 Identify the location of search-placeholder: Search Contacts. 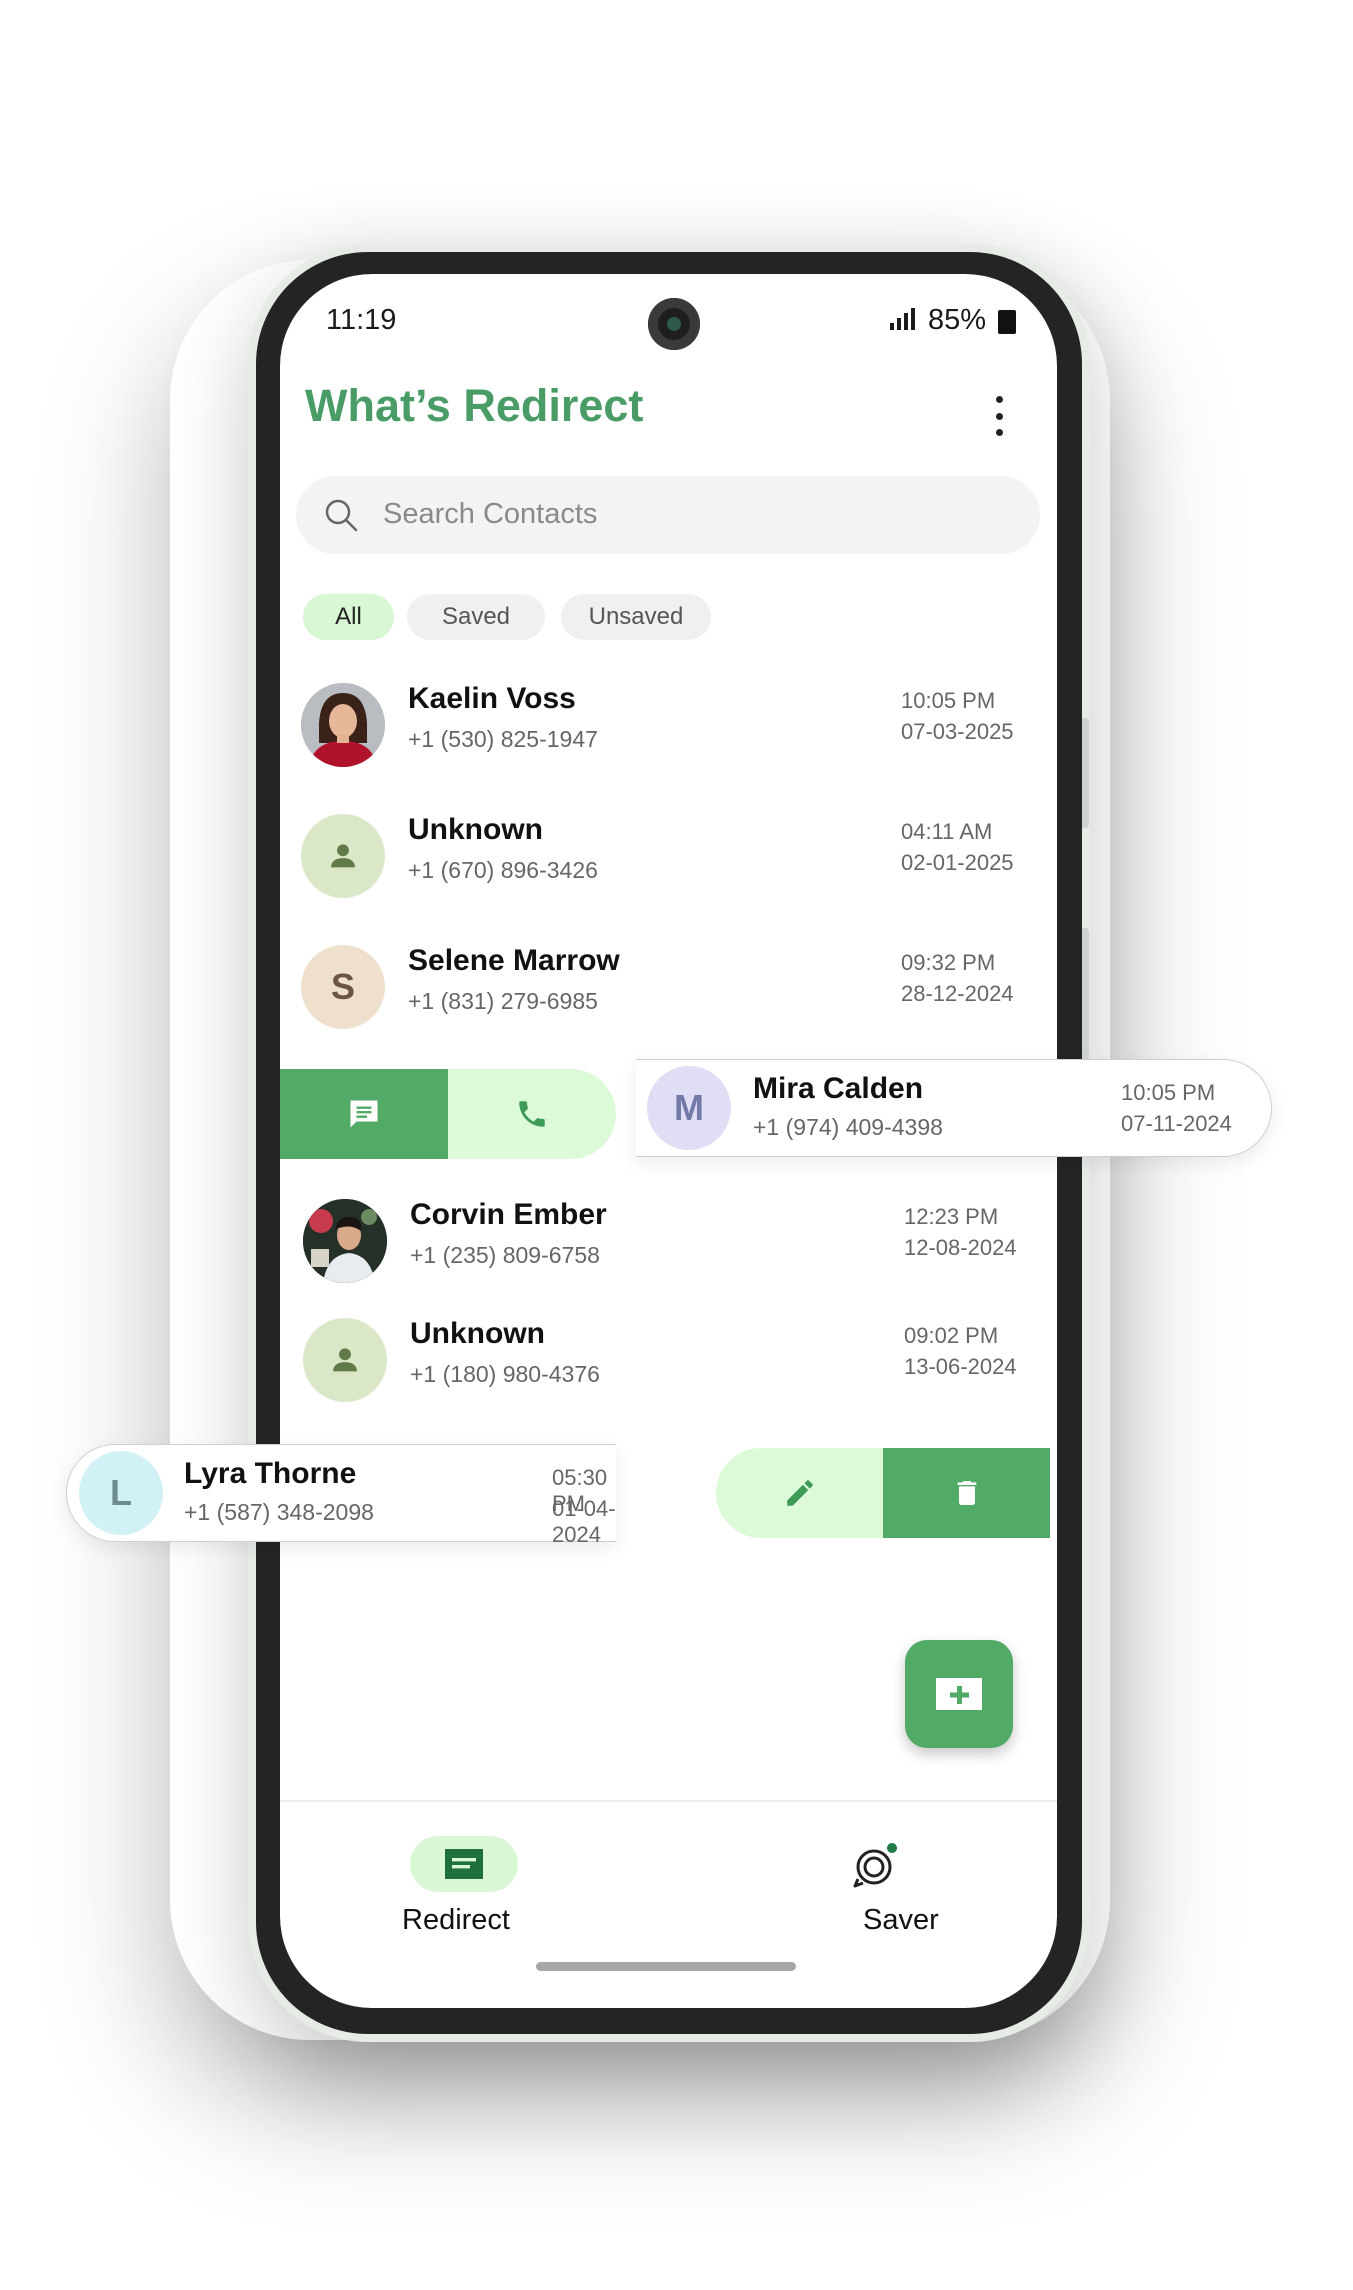
(490, 514).